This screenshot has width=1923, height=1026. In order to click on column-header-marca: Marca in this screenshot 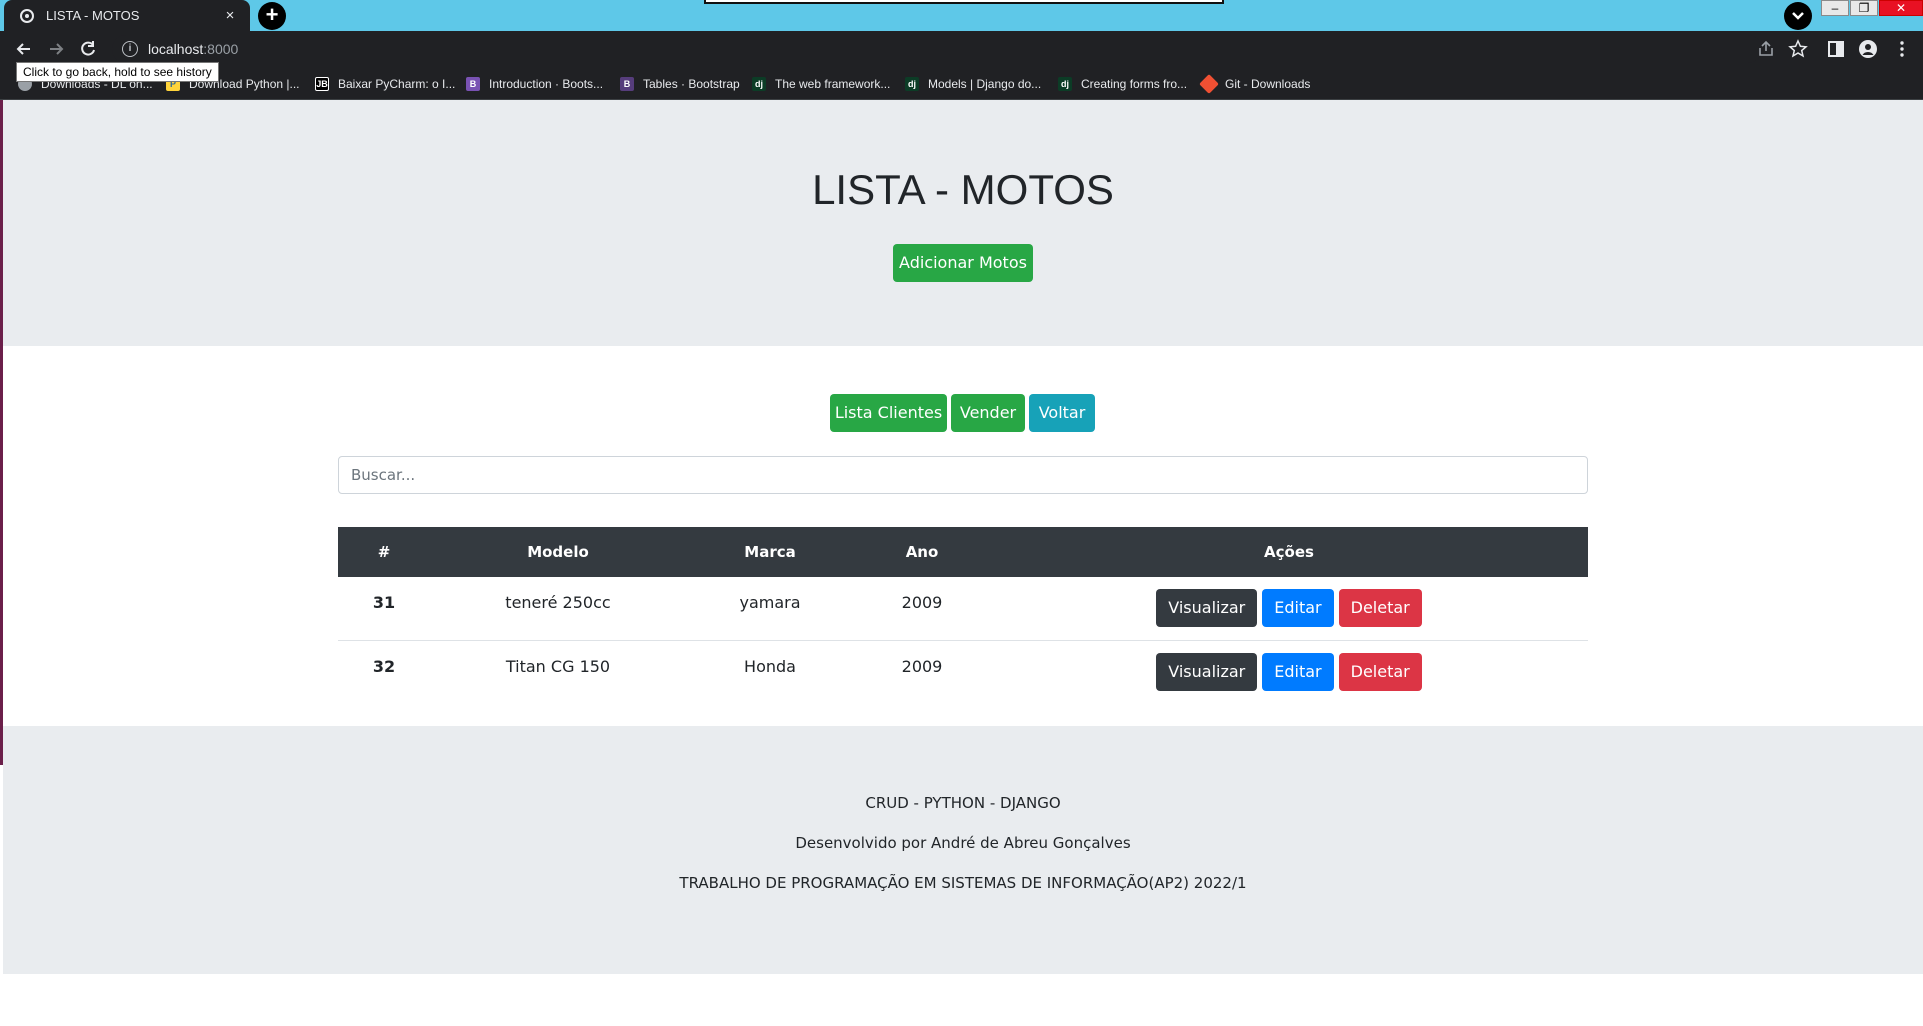, I will do `click(770, 552)`.